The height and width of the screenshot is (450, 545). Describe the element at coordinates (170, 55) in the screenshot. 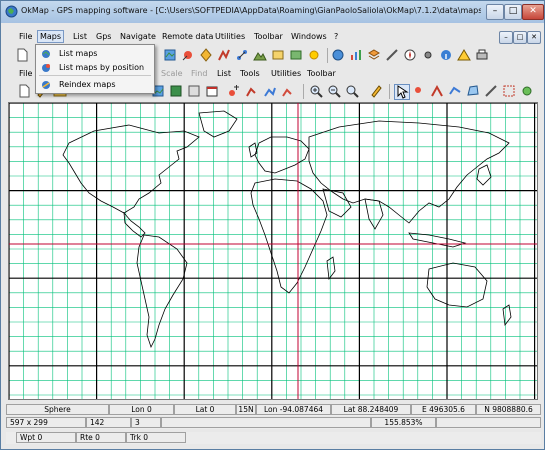

I see `map-tool-icon` at that location.